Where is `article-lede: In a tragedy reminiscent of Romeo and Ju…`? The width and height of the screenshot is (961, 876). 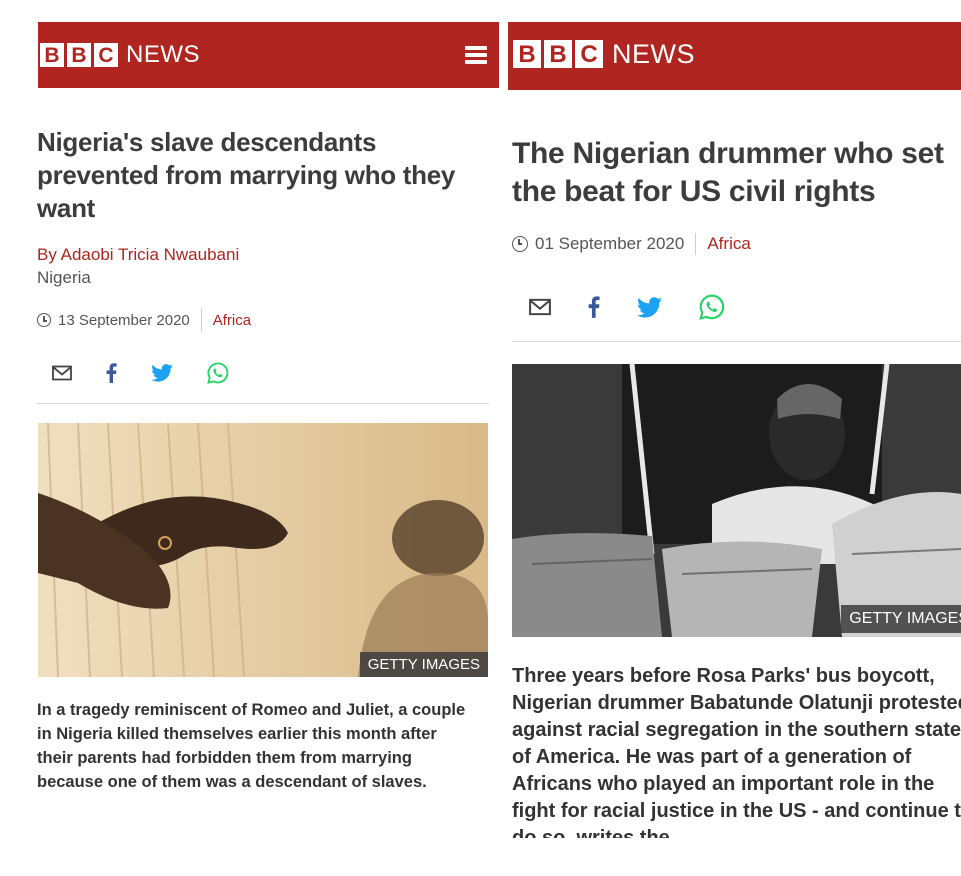
article-lede: In a tragedy reminiscent of Romeo and Ju… is located at coordinates (251, 746).